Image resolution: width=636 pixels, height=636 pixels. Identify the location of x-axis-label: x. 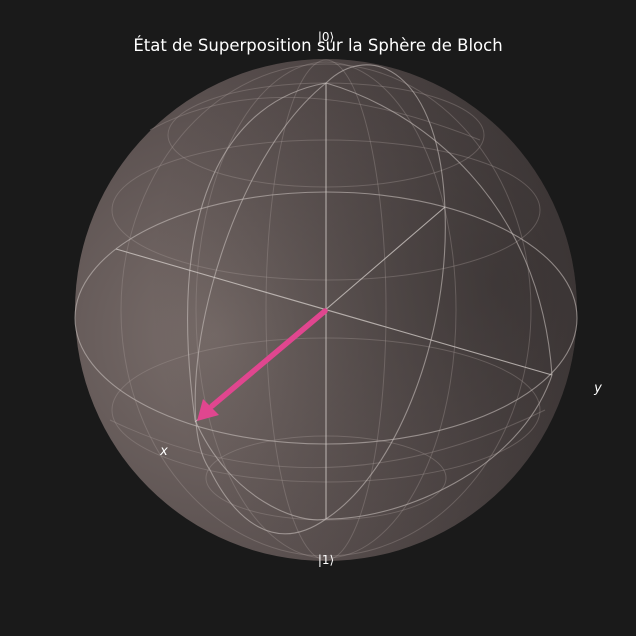
(163, 451).